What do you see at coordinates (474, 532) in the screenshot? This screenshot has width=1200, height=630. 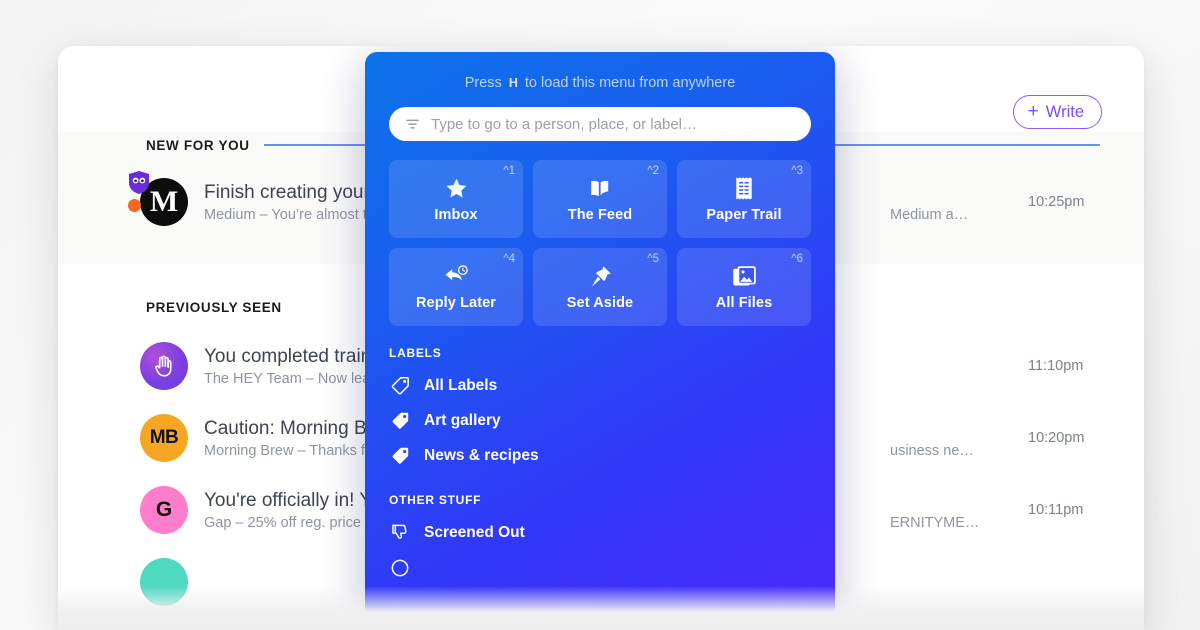 I see `nav-item-label: Screened Out` at bounding box center [474, 532].